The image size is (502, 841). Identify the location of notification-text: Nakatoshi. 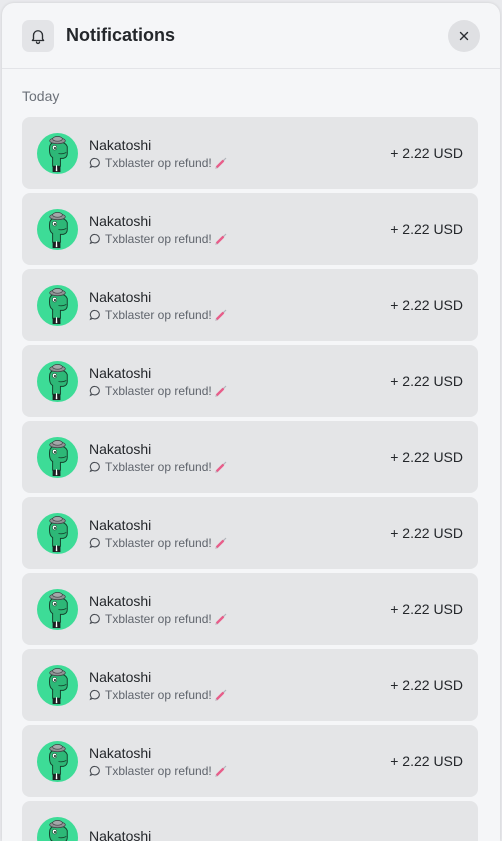
(120, 834).